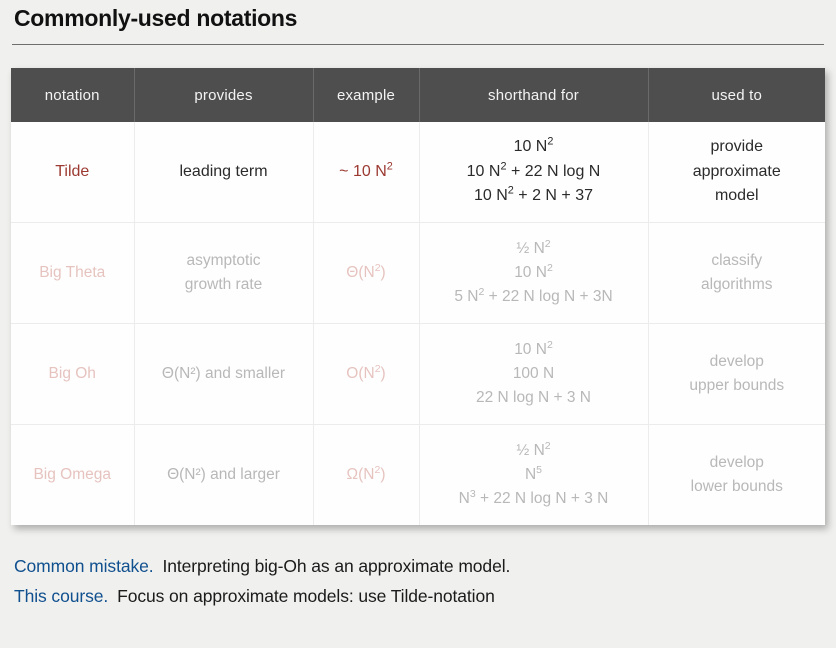  I want to click on shorthand-base: 22 N log N + 3 N, so click(533, 397).